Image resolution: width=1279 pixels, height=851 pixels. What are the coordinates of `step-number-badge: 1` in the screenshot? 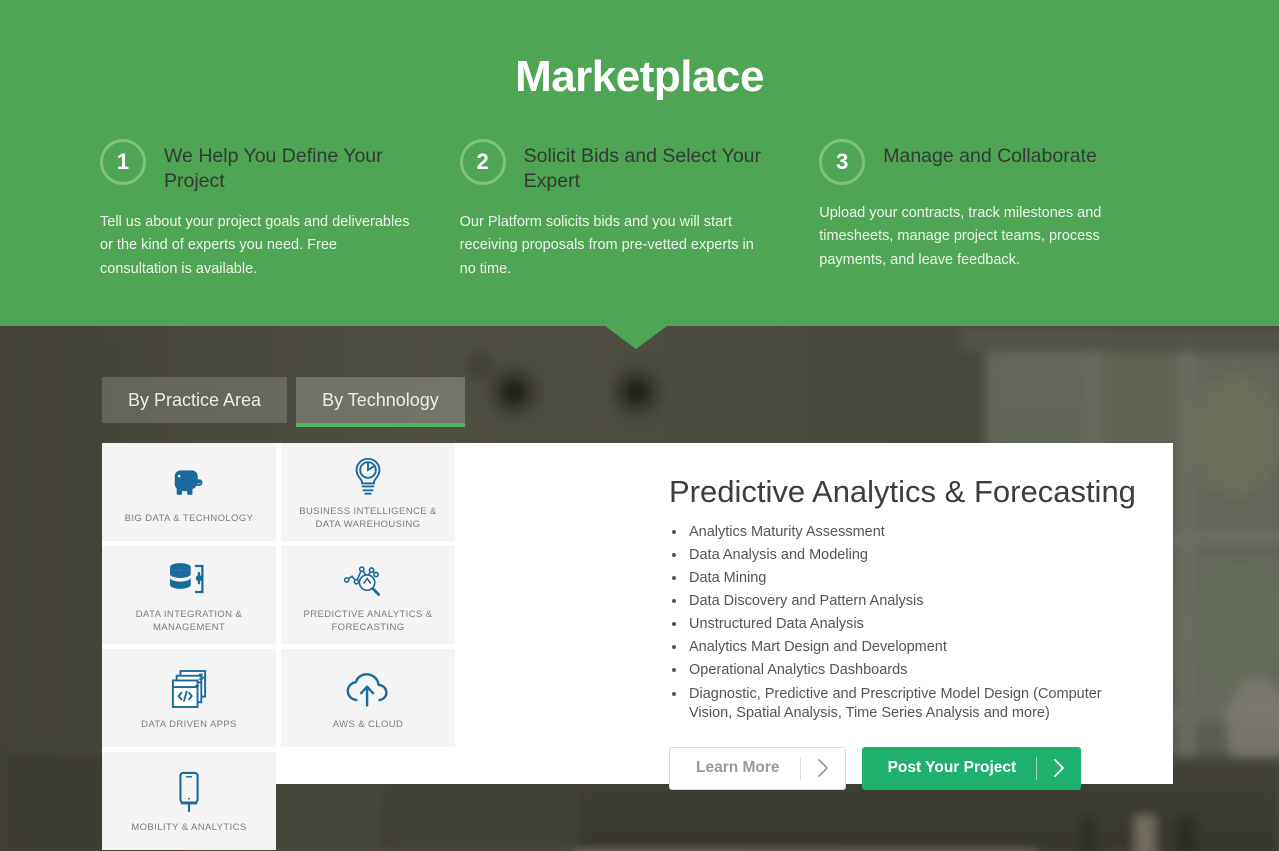 It's located at (123, 162).